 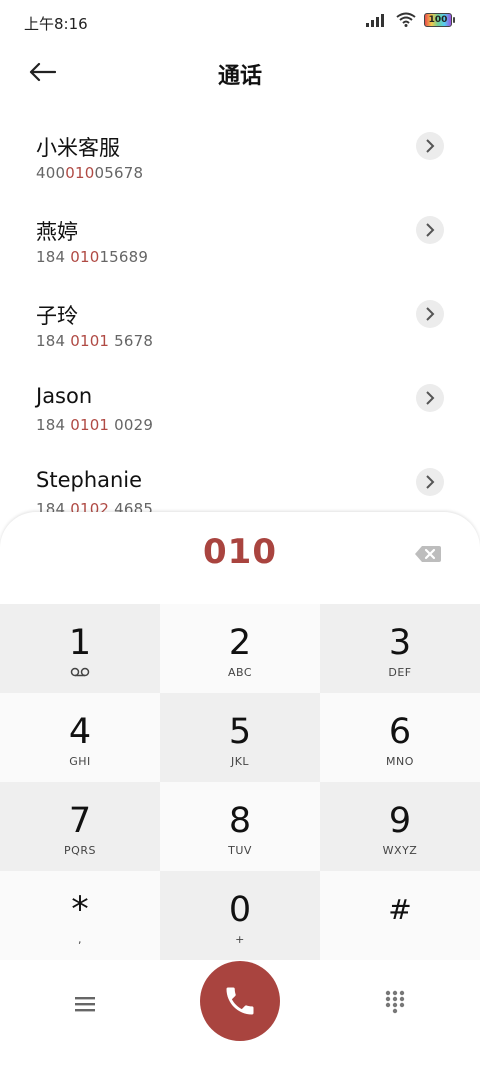 I want to click on key-8: 8 TUV, so click(x=240, y=826).